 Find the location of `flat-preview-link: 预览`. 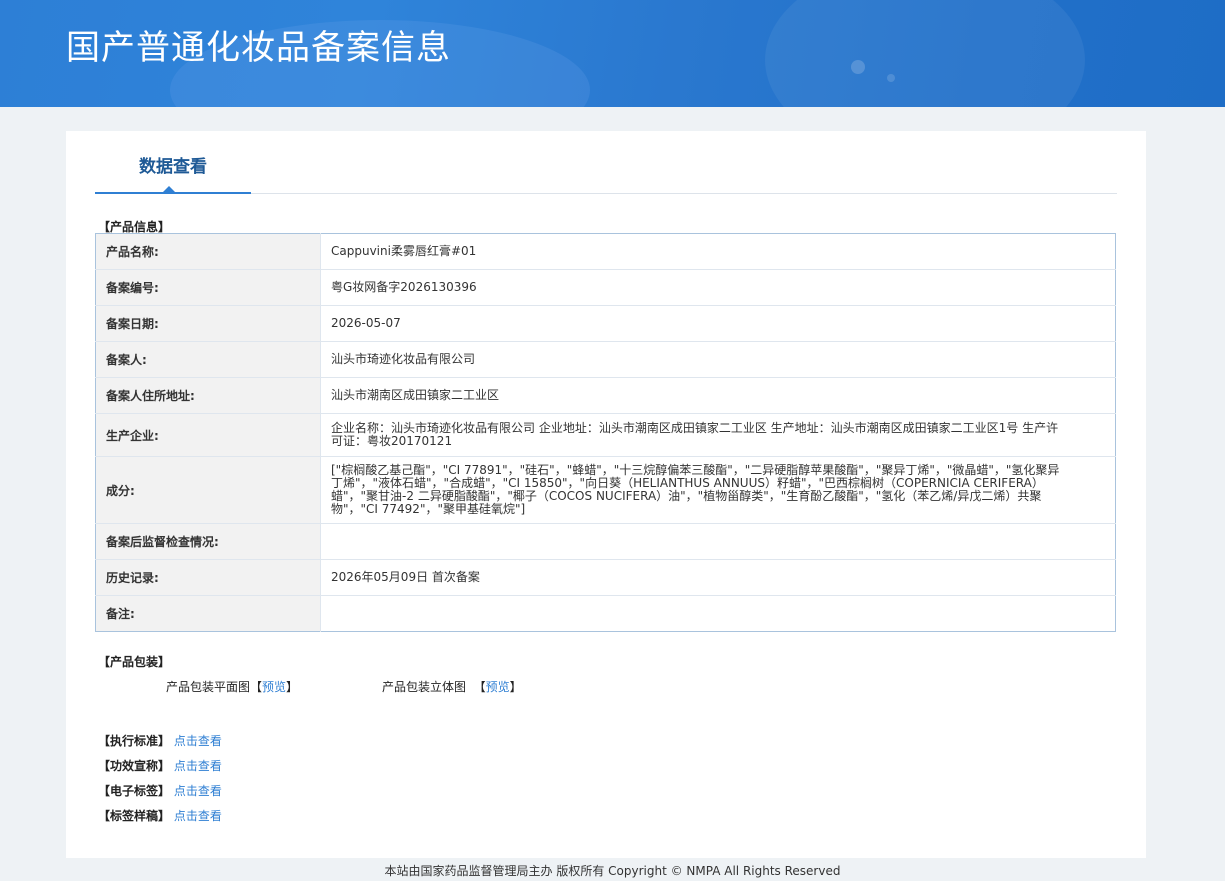

flat-preview-link: 预览 is located at coordinates (274, 687).